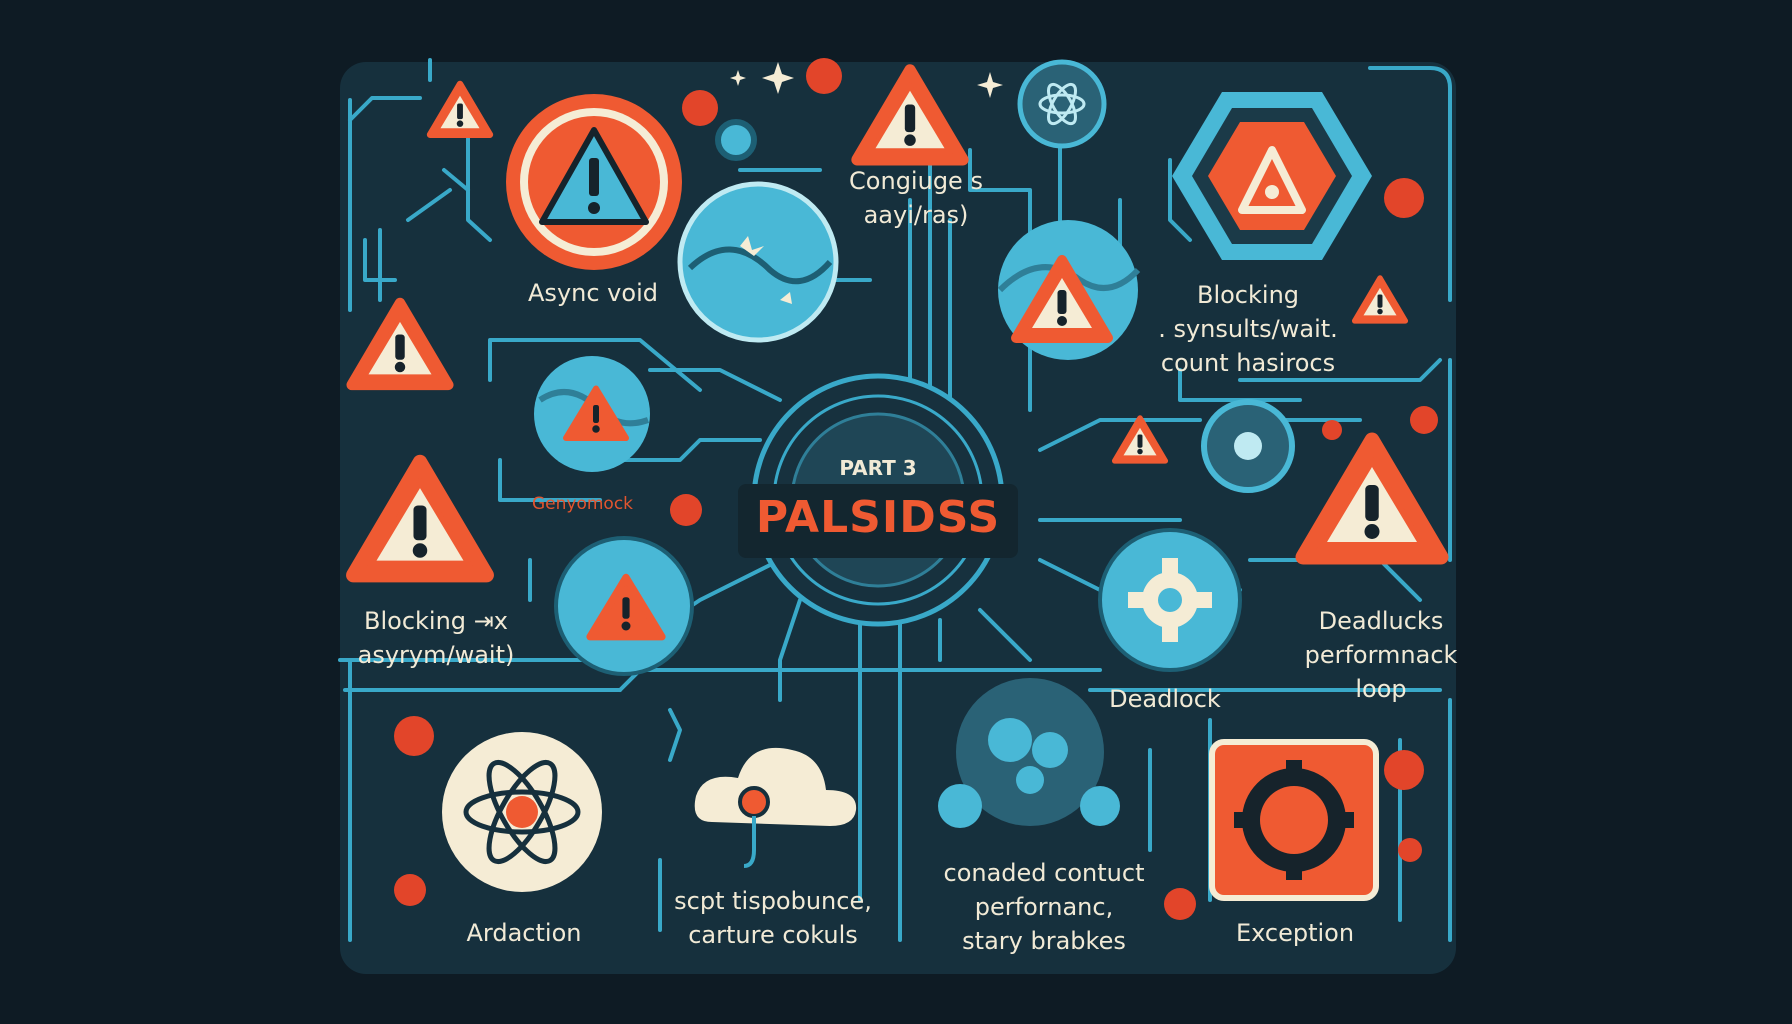 This screenshot has height=1024, width=1792. I want to click on orb-icon, so click(736, 140).